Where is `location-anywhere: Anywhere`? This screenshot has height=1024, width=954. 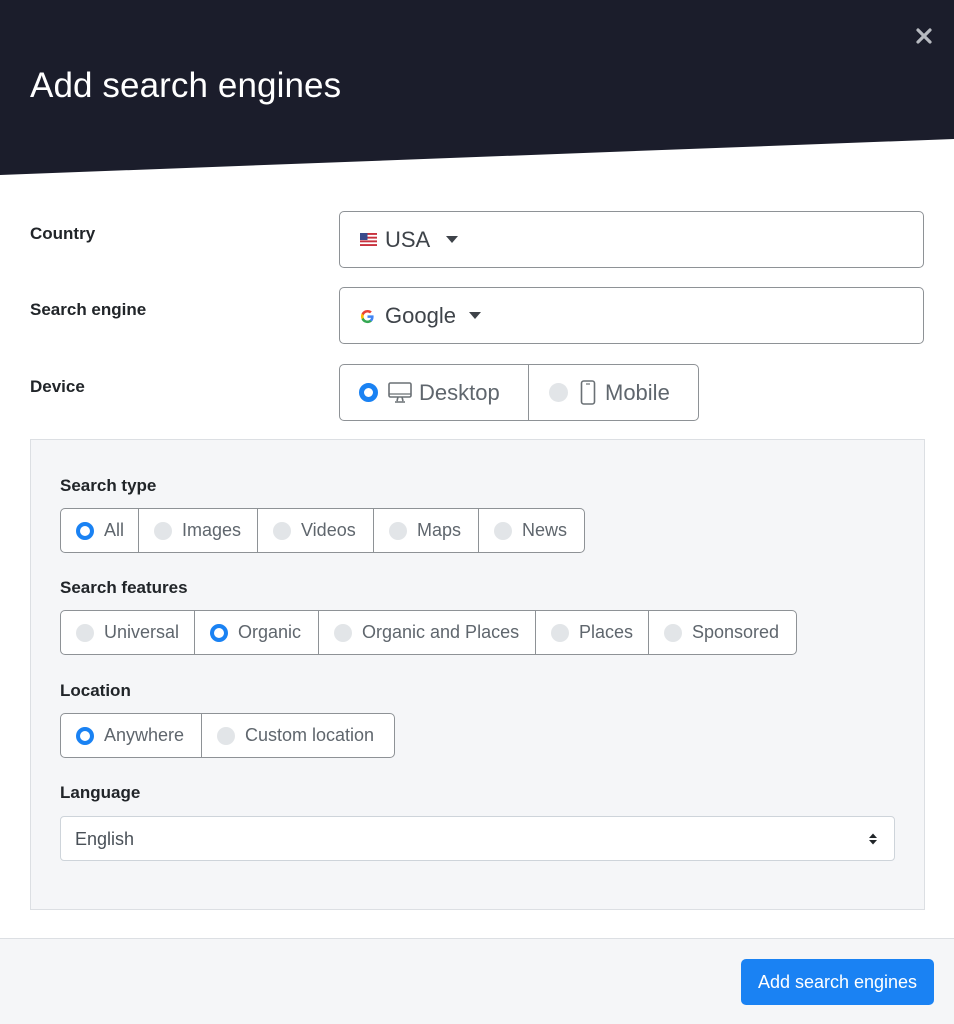
location-anywhere: Anywhere is located at coordinates (131, 735).